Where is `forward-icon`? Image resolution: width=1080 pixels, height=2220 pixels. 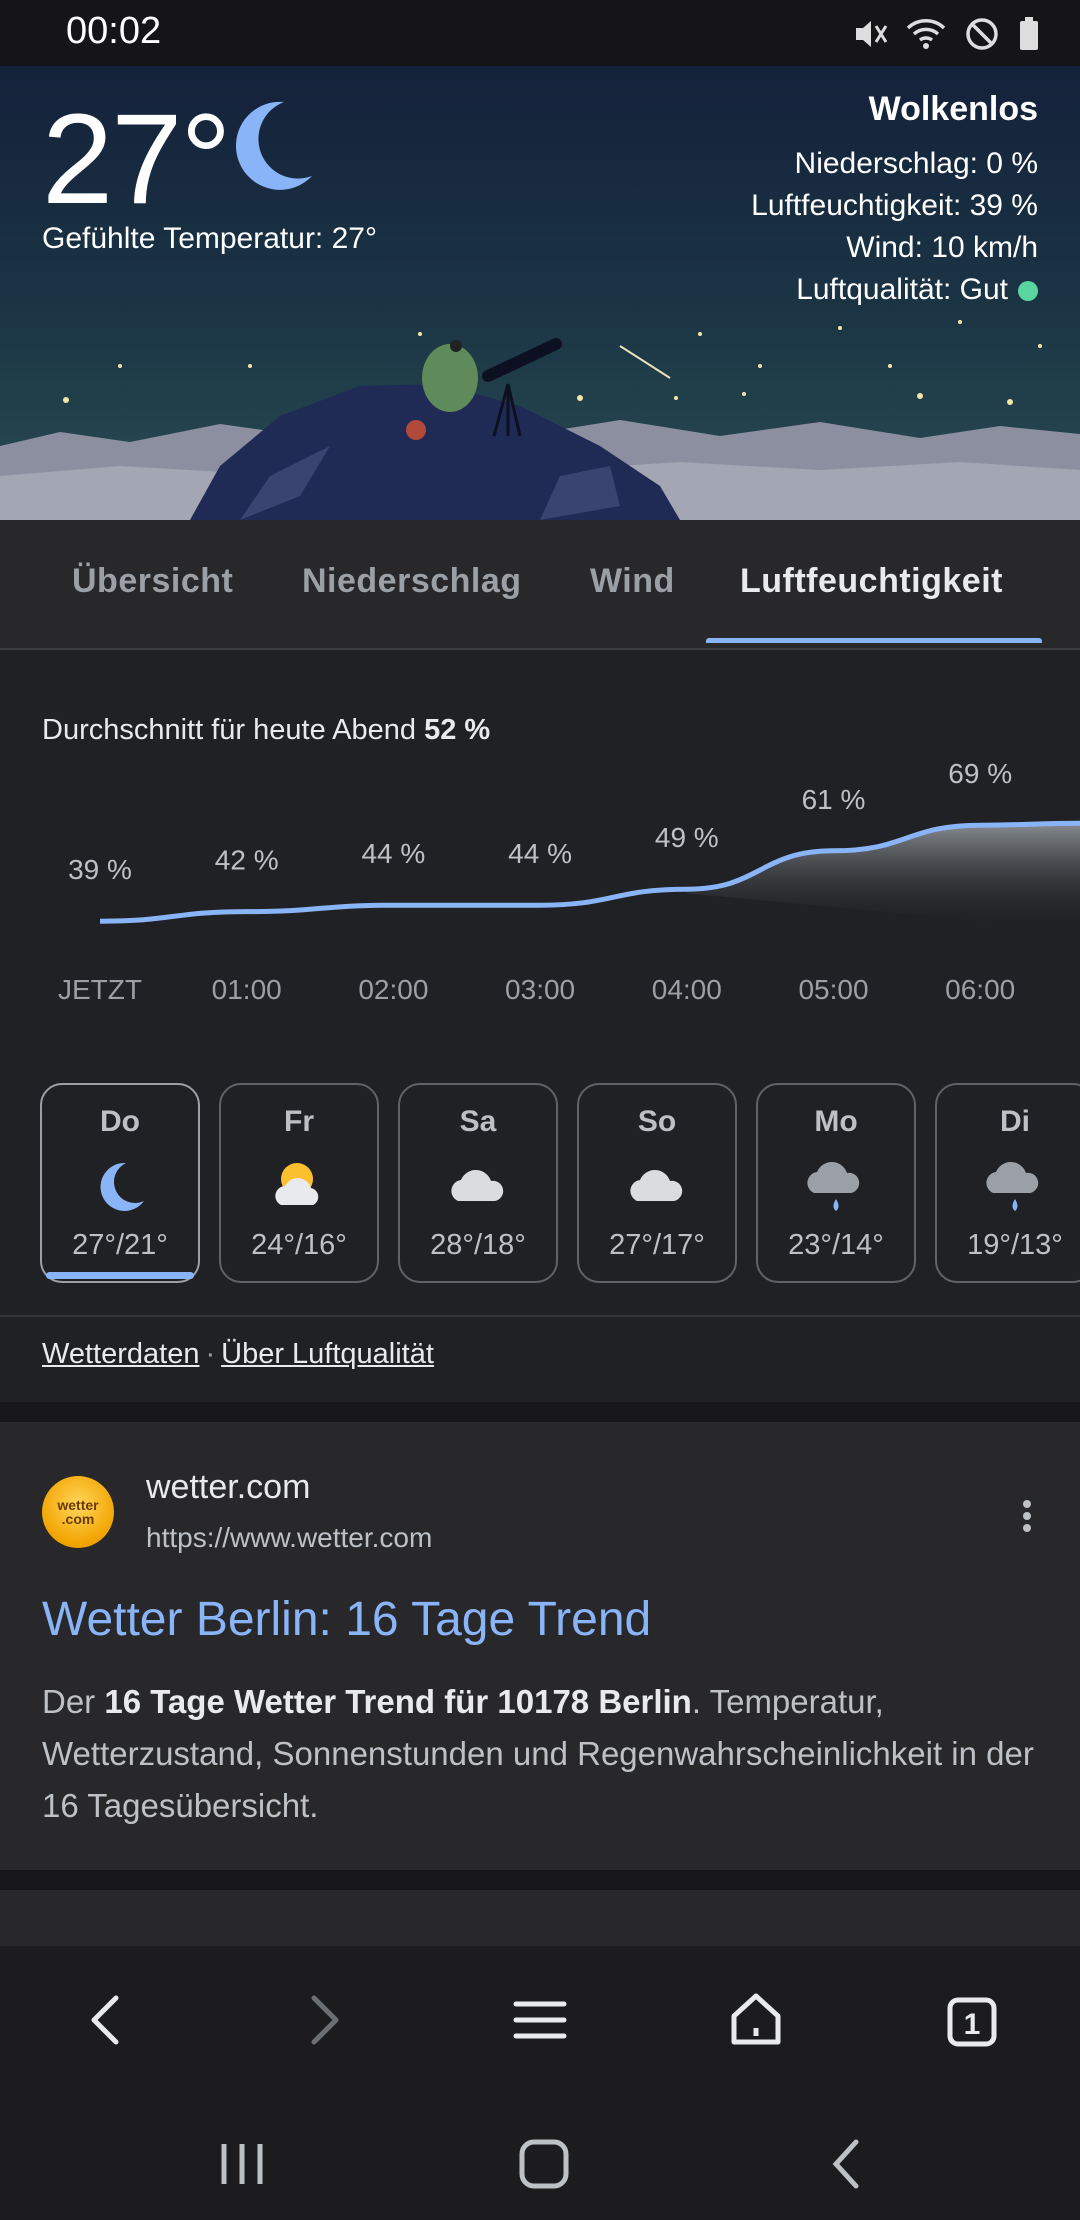
forward-icon is located at coordinates (322, 2020).